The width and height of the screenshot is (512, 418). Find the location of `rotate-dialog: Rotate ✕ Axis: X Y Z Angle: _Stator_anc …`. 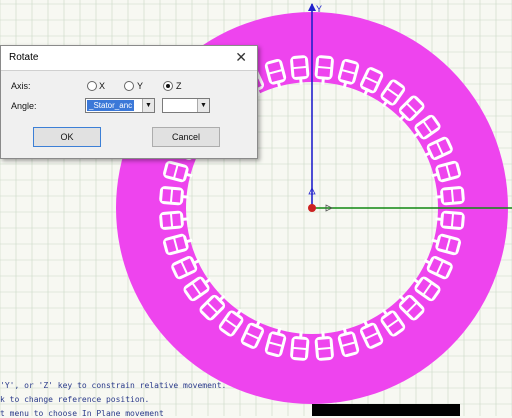

rotate-dialog: Rotate ✕ Axis: X Y Z Angle: _Stator_anc … is located at coordinates (129, 102).